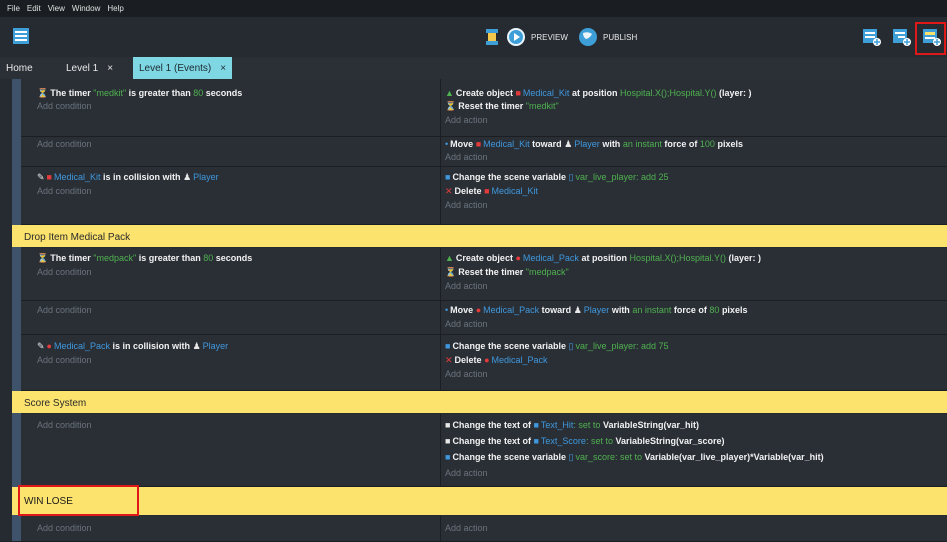 This screenshot has height=542, width=947. Describe the element at coordinates (507, 272) in the screenshot. I see `action: ⏳ Reset the timer "medpack"` at that location.